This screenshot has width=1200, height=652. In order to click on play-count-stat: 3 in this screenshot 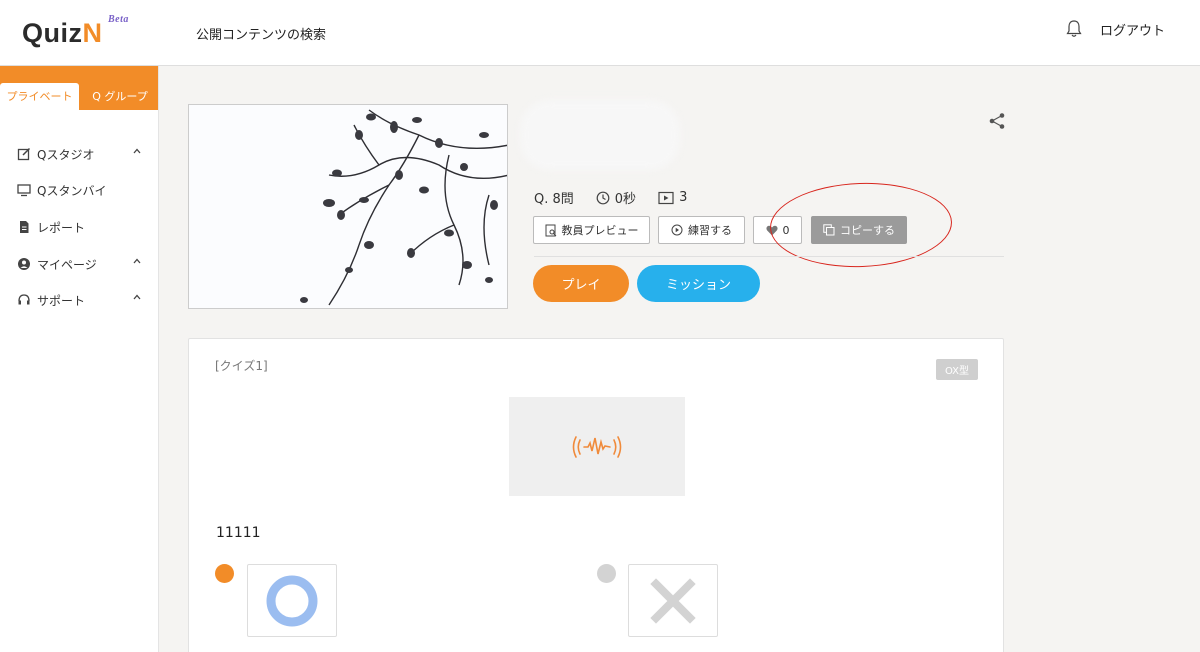, I will do `click(672, 197)`.